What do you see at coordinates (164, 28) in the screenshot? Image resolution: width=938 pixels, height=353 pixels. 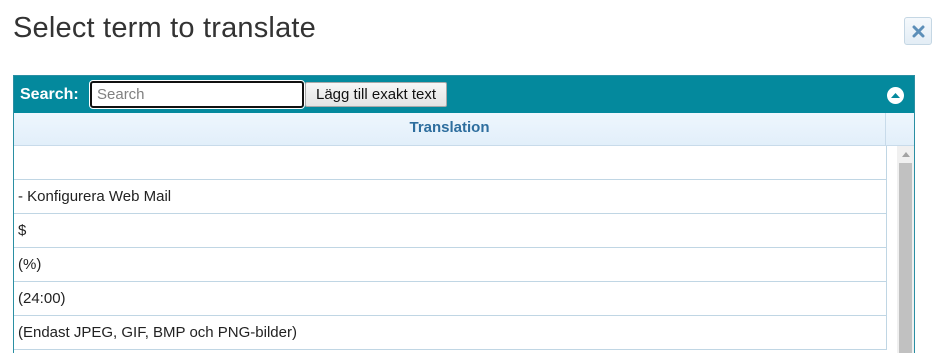 I see `dialog-title: Select term to translate` at bounding box center [164, 28].